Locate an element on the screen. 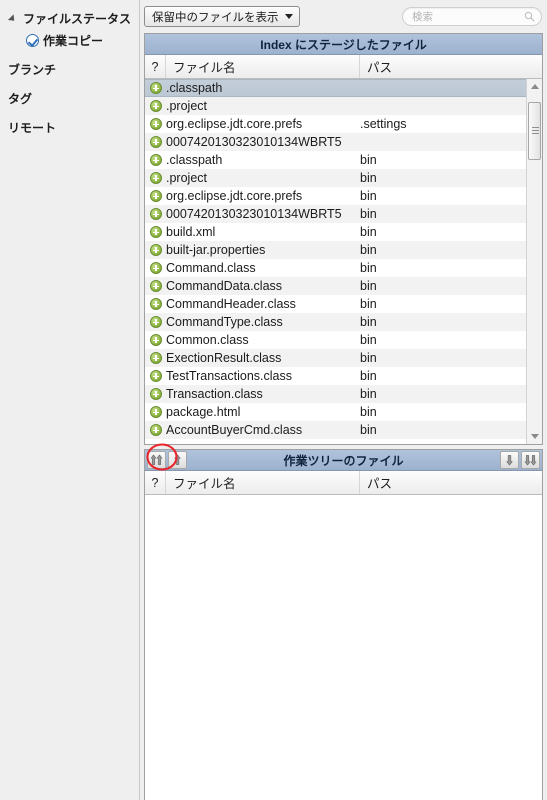 This screenshot has height=800, width=547. table-row: 0007420130323010134WBRT5 bin is located at coordinates (335, 214).